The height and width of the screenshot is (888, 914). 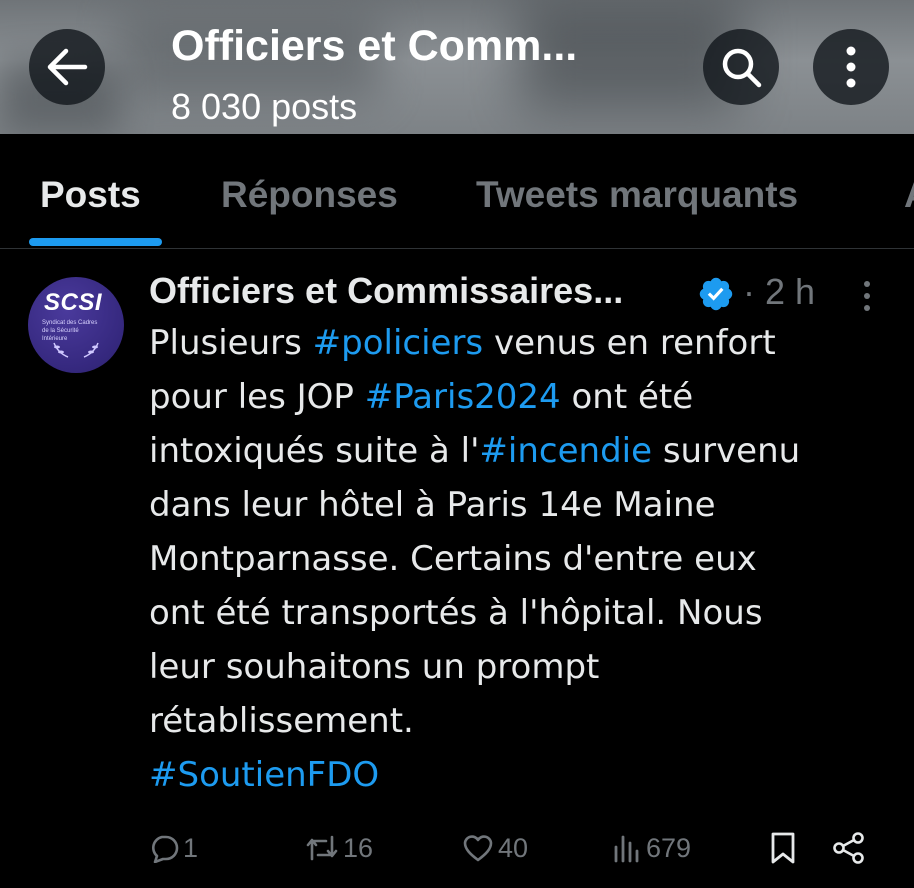 What do you see at coordinates (432, 505) in the screenshot?
I see `tweet-text-segment: dans leur hôtel à Paris 14e Maine` at bounding box center [432, 505].